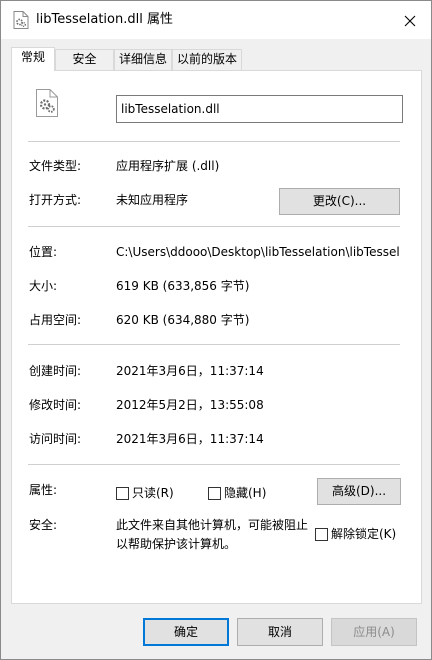 The width and height of the screenshot is (432, 660). Describe the element at coordinates (259, 109) in the screenshot. I see `file-name-field: libTesselation.dll` at that location.